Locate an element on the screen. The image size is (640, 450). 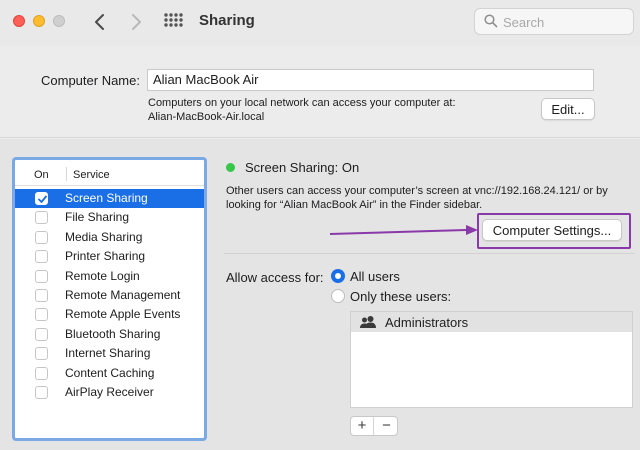
service-name: Bluetooth Sharing is located at coordinates (113, 333).